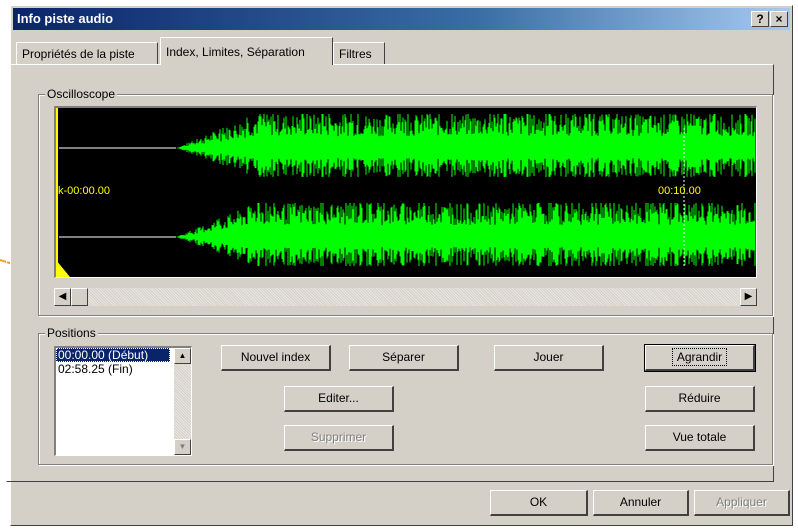 Image resolution: width=798 pixels, height=529 pixels. What do you see at coordinates (679, 191) in the screenshot?
I see `marker-time-label: 00:10.00` at bounding box center [679, 191].